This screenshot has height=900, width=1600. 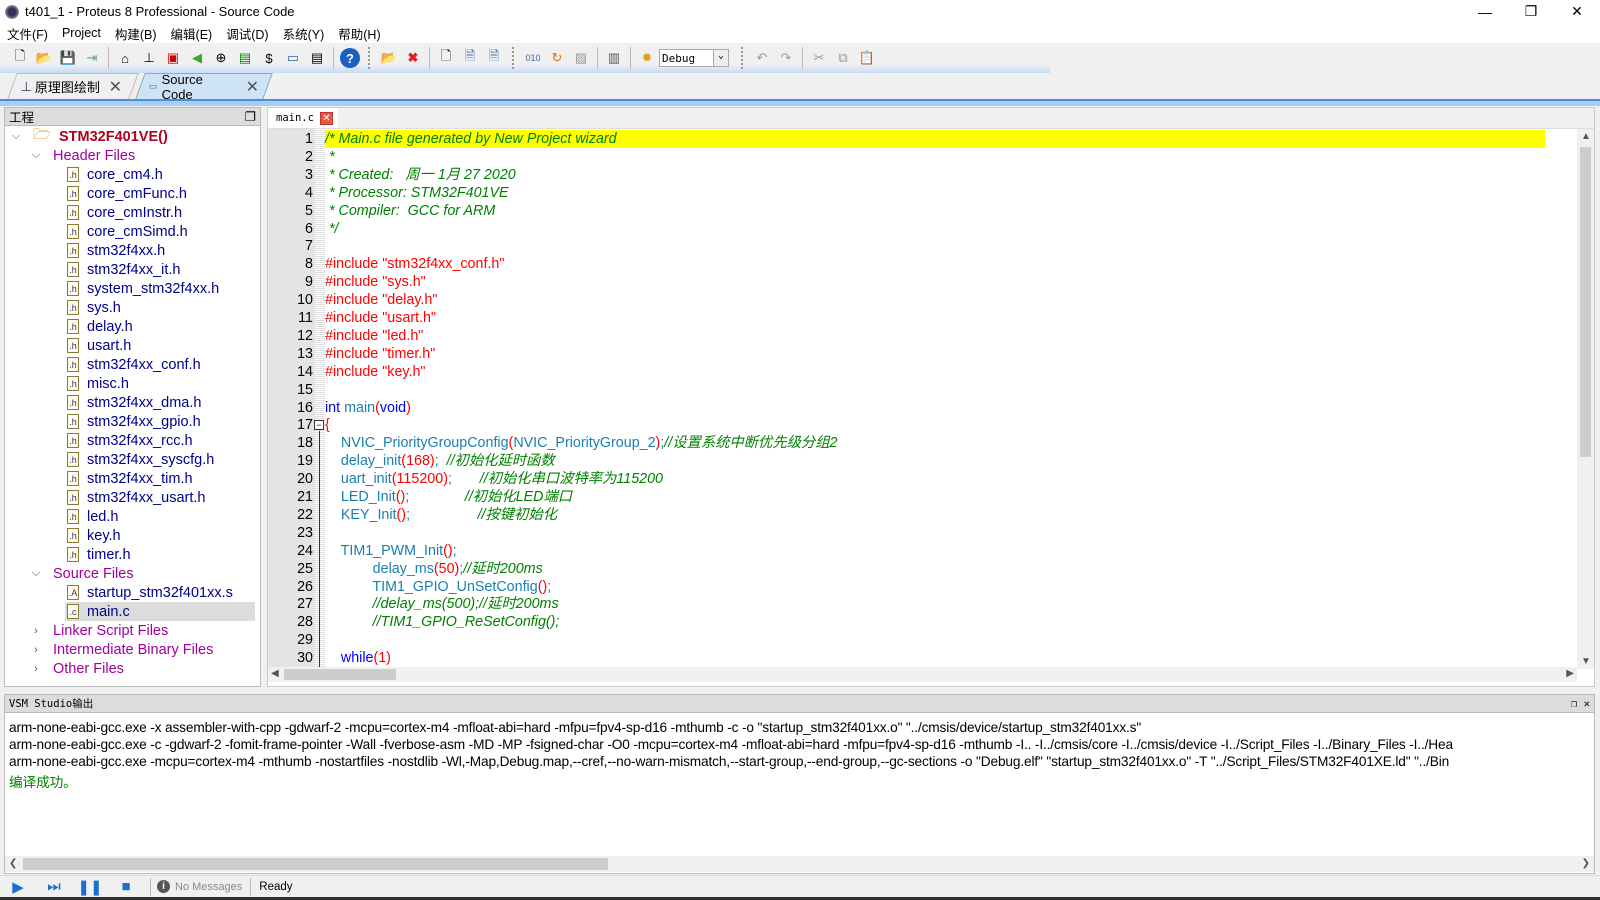 What do you see at coordinates (1485, 11) in the screenshot?
I see `minimize-button: —` at bounding box center [1485, 11].